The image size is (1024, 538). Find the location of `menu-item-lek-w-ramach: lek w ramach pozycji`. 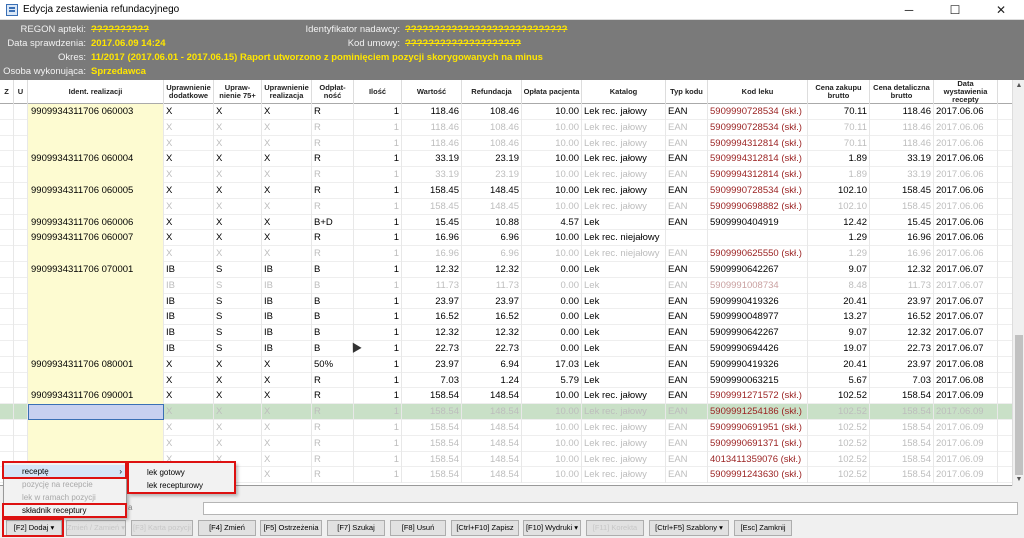

menu-item-lek-w-ramach: lek w ramach pozycji is located at coordinates (65, 497).